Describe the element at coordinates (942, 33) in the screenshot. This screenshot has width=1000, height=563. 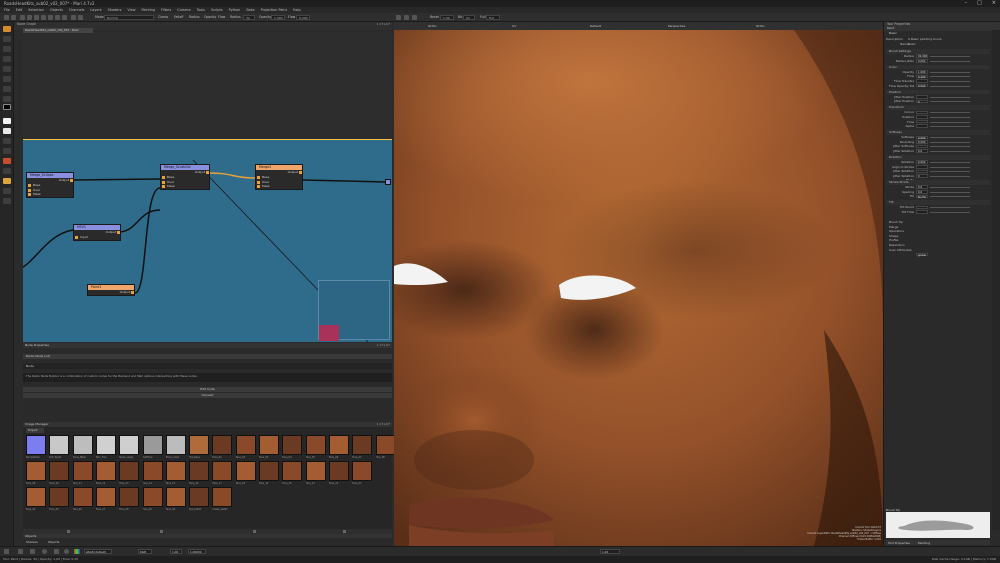
I see `basic-section: Basic` at that location.